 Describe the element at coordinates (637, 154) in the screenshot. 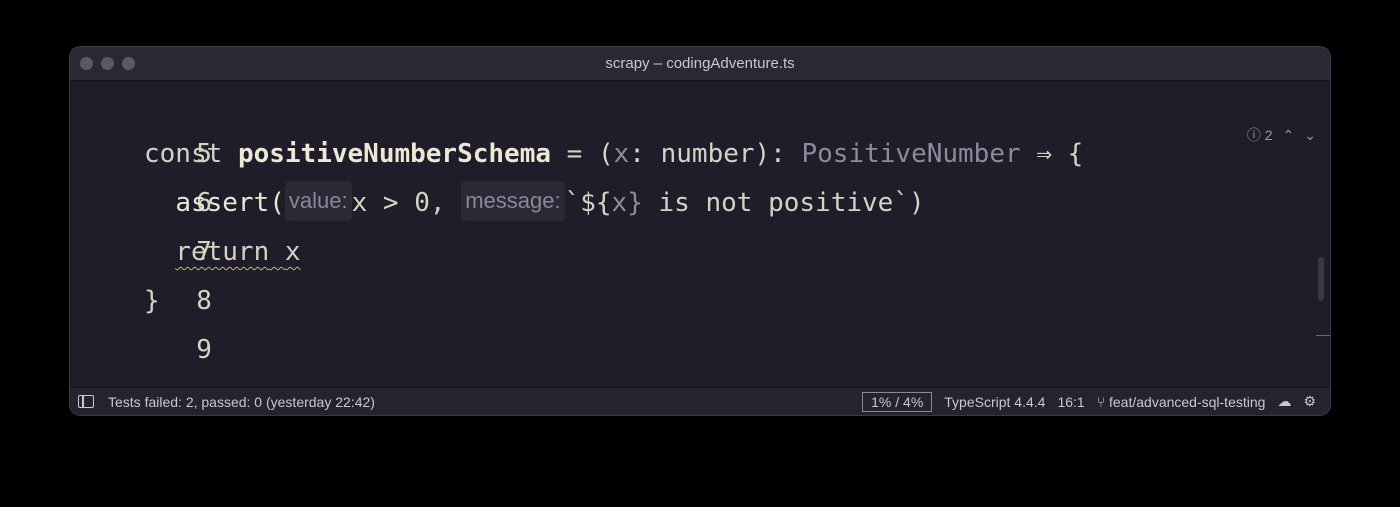

I see `colon: :` at that location.